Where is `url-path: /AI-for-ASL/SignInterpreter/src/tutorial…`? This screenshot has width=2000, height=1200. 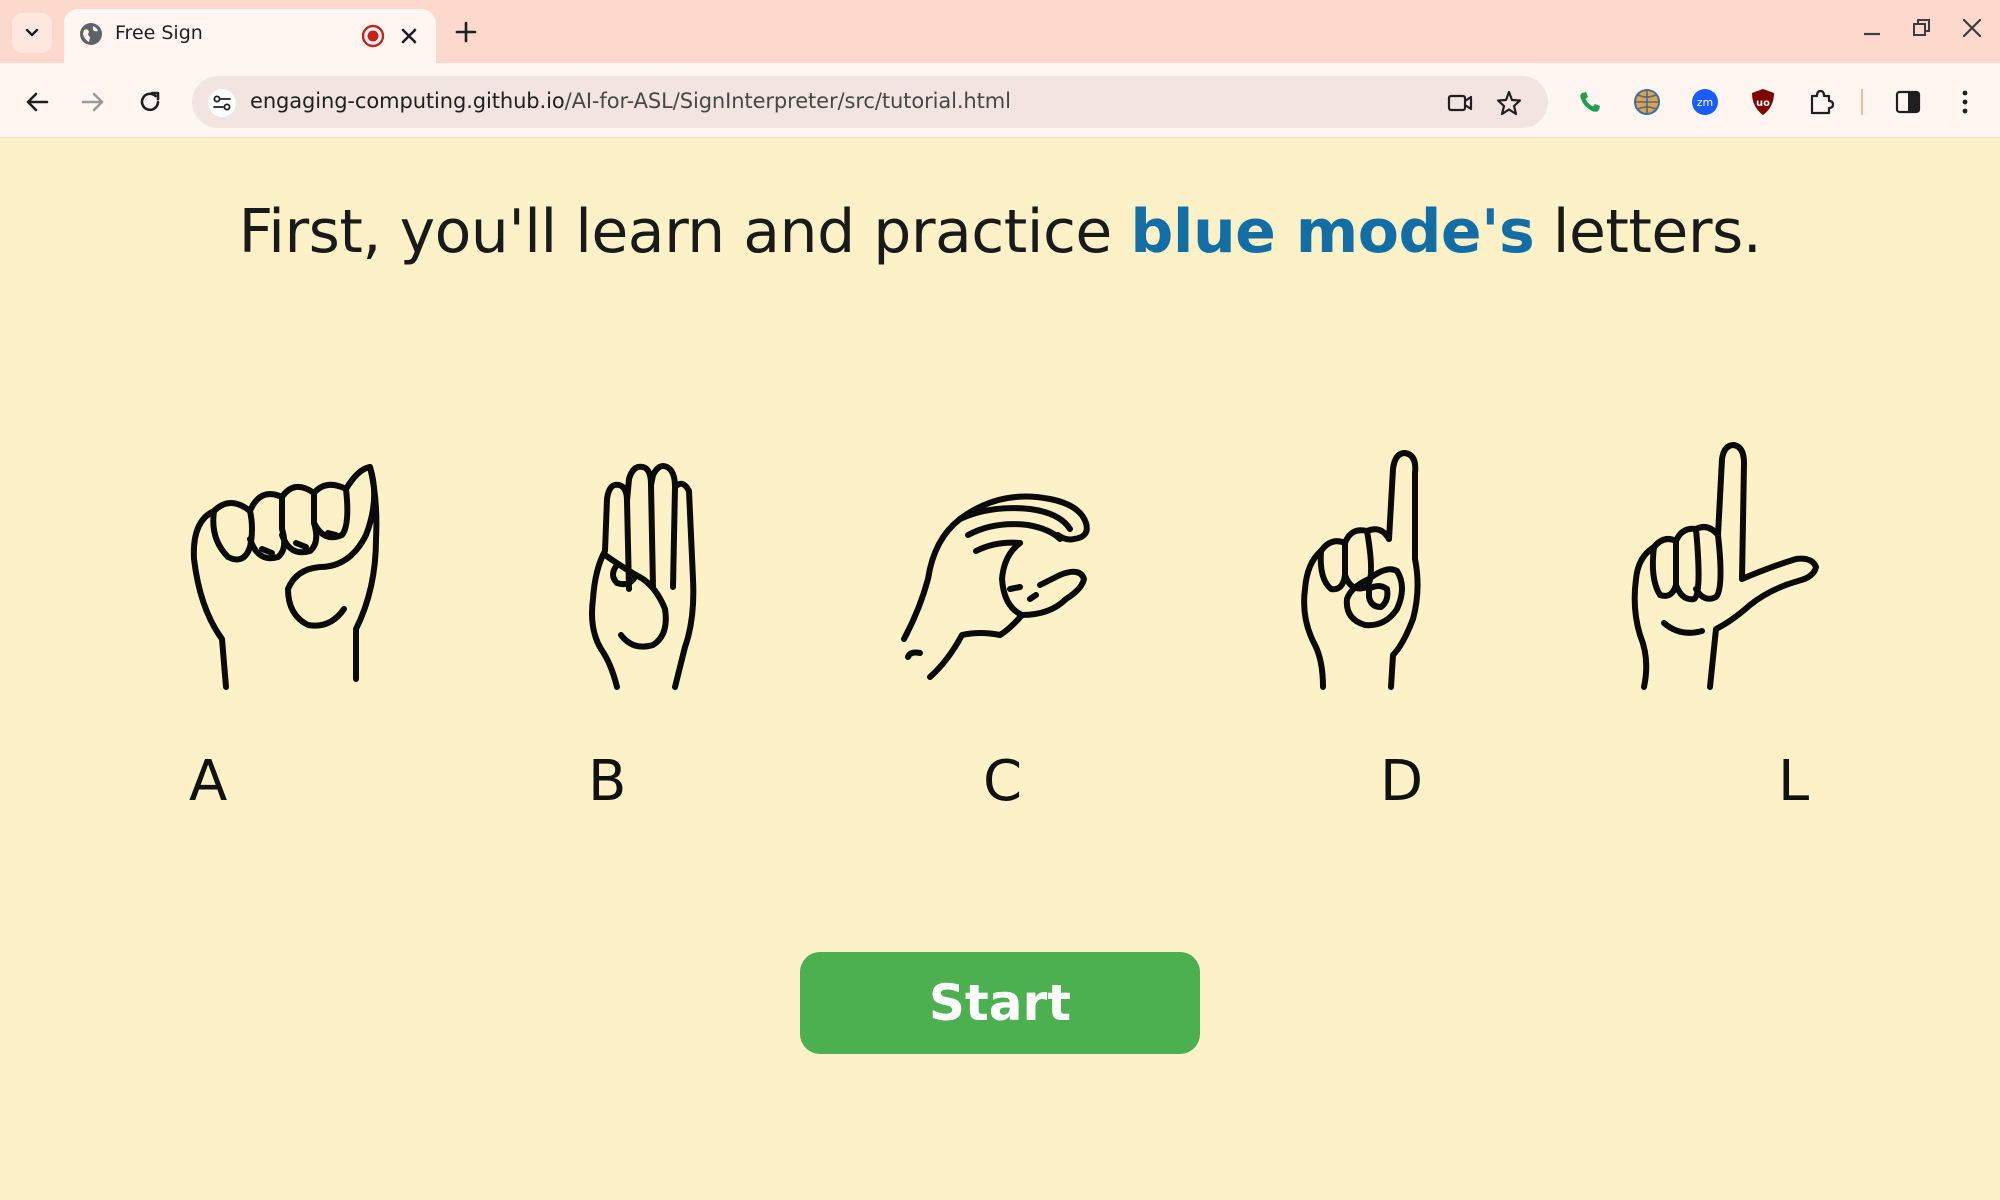
url-path: /AI-for-ASL/SignInterpreter/src/tutorial… is located at coordinates (787, 101).